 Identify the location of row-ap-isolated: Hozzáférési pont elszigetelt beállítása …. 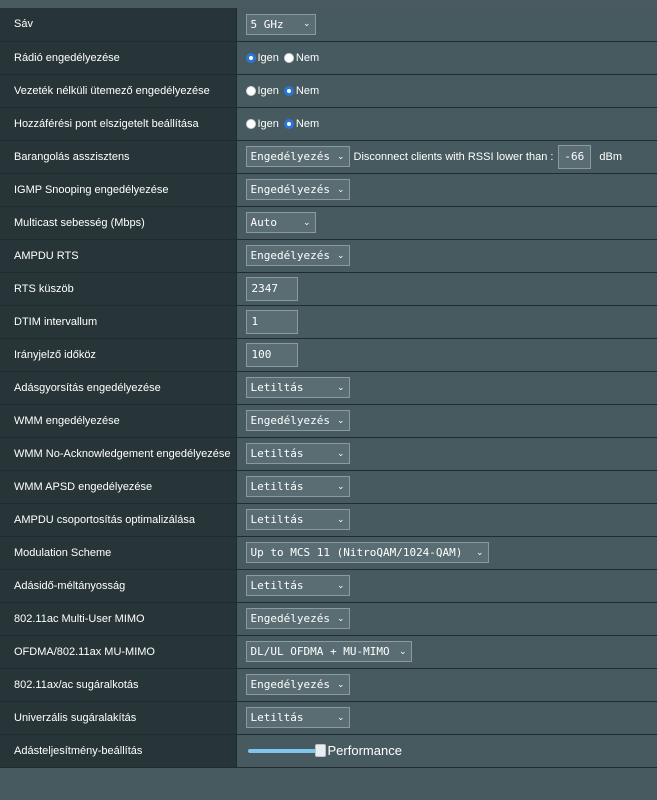
(328, 124).